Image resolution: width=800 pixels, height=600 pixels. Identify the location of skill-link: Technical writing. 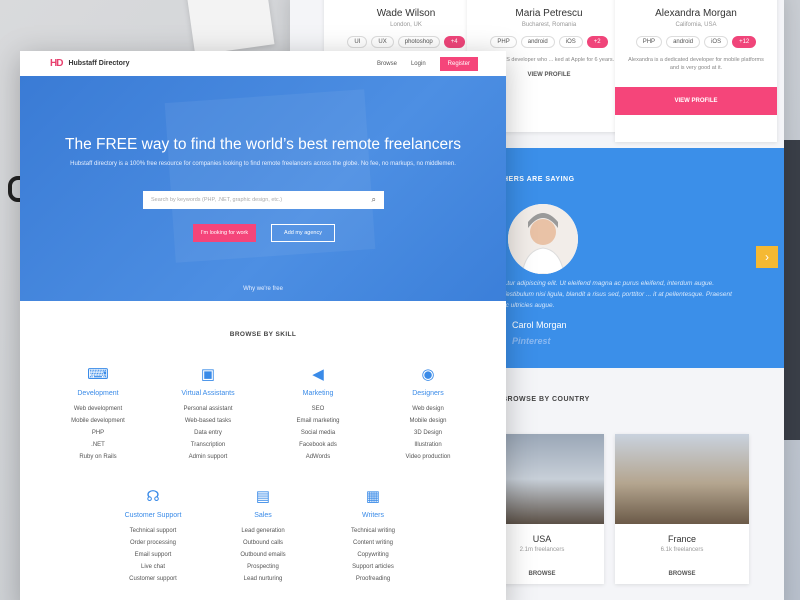
(373, 531).